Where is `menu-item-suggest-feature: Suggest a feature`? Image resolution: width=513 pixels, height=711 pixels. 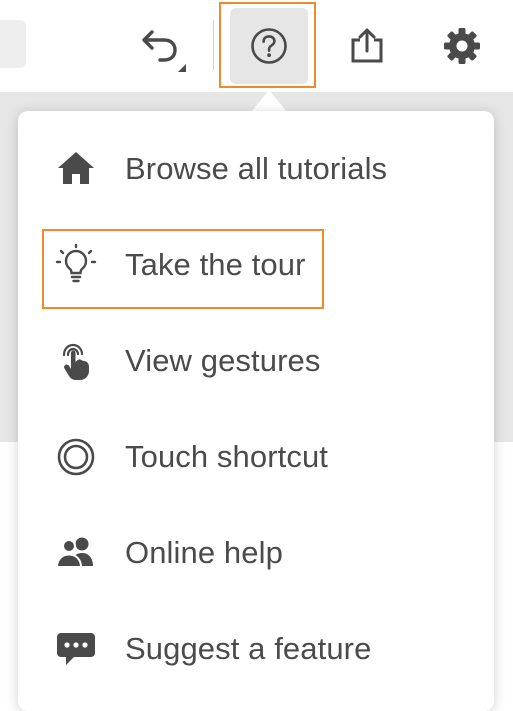 menu-item-suggest-feature: Suggest a feature is located at coordinates (256, 649).